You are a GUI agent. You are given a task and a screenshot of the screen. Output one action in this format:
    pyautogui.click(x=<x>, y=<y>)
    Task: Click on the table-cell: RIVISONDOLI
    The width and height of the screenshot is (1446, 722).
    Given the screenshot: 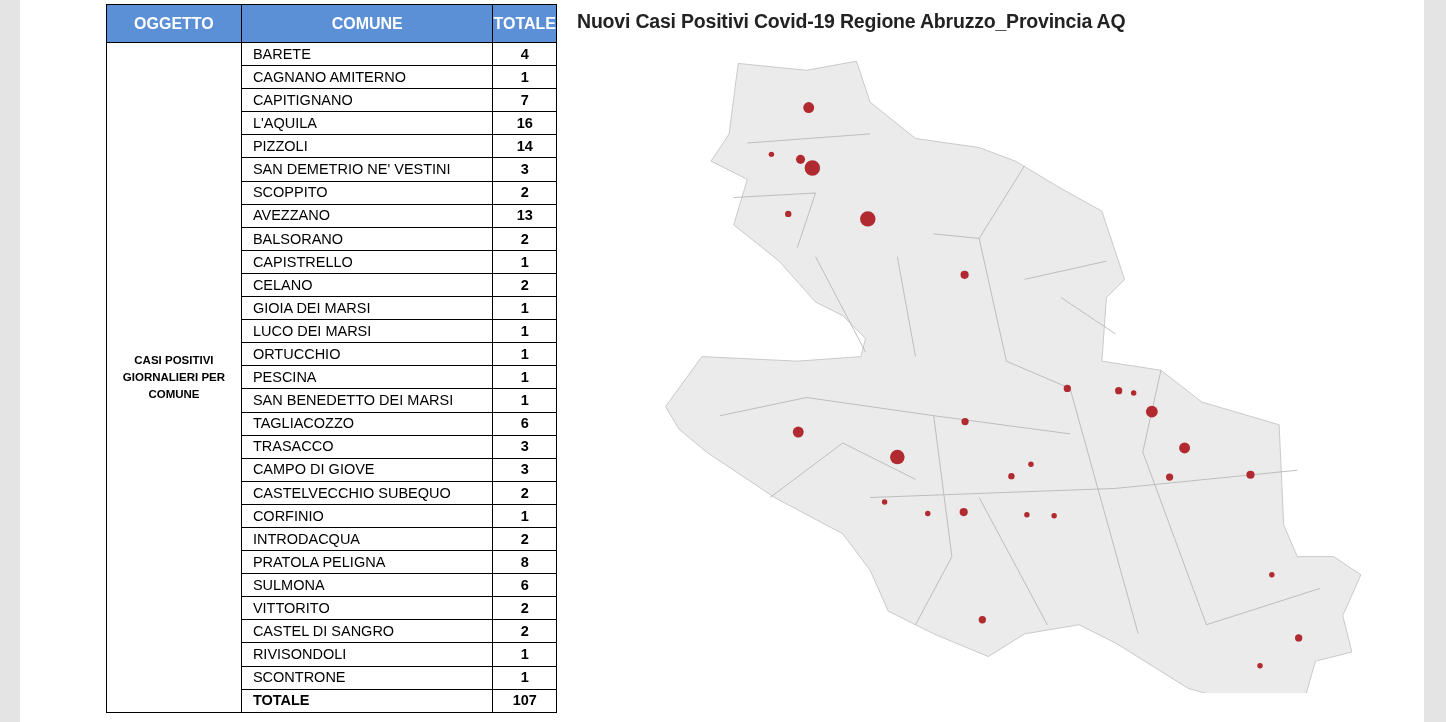 What is the action you would take?
    pyautogui.click(x=367, y=654)
    